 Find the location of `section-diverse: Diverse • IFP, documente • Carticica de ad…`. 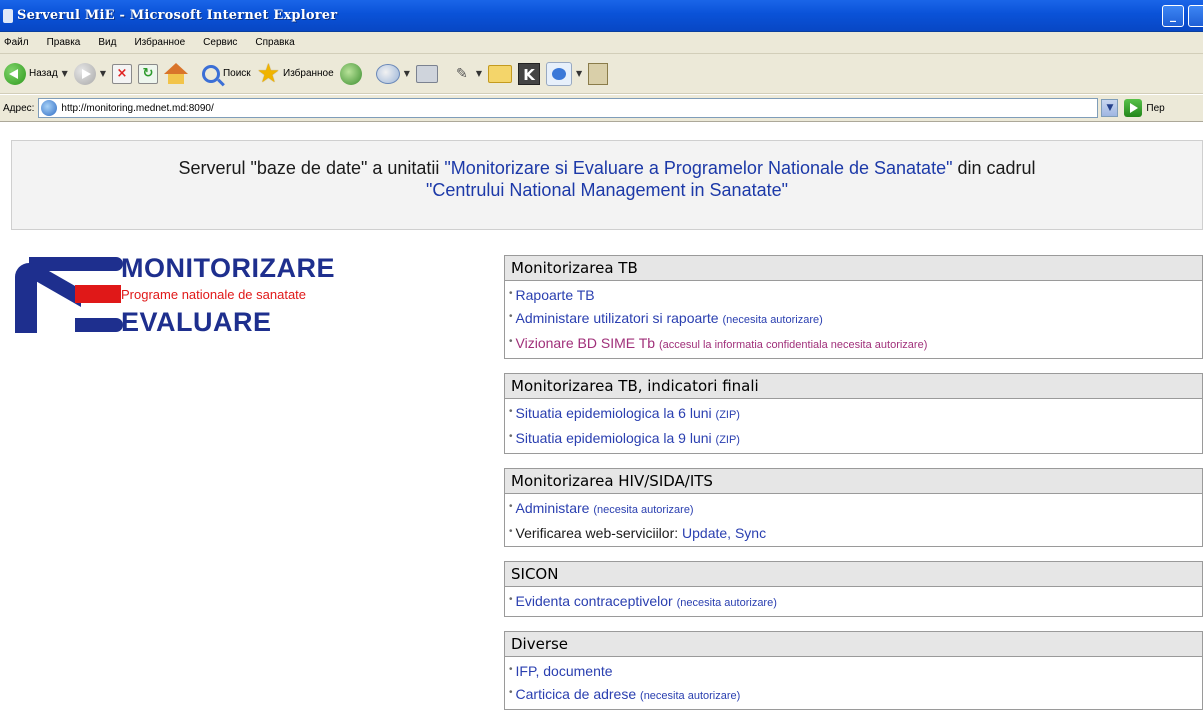

section-diverse: Diverse • IFP, documente • Carticica de ad… is located at coordinates (853, 670).